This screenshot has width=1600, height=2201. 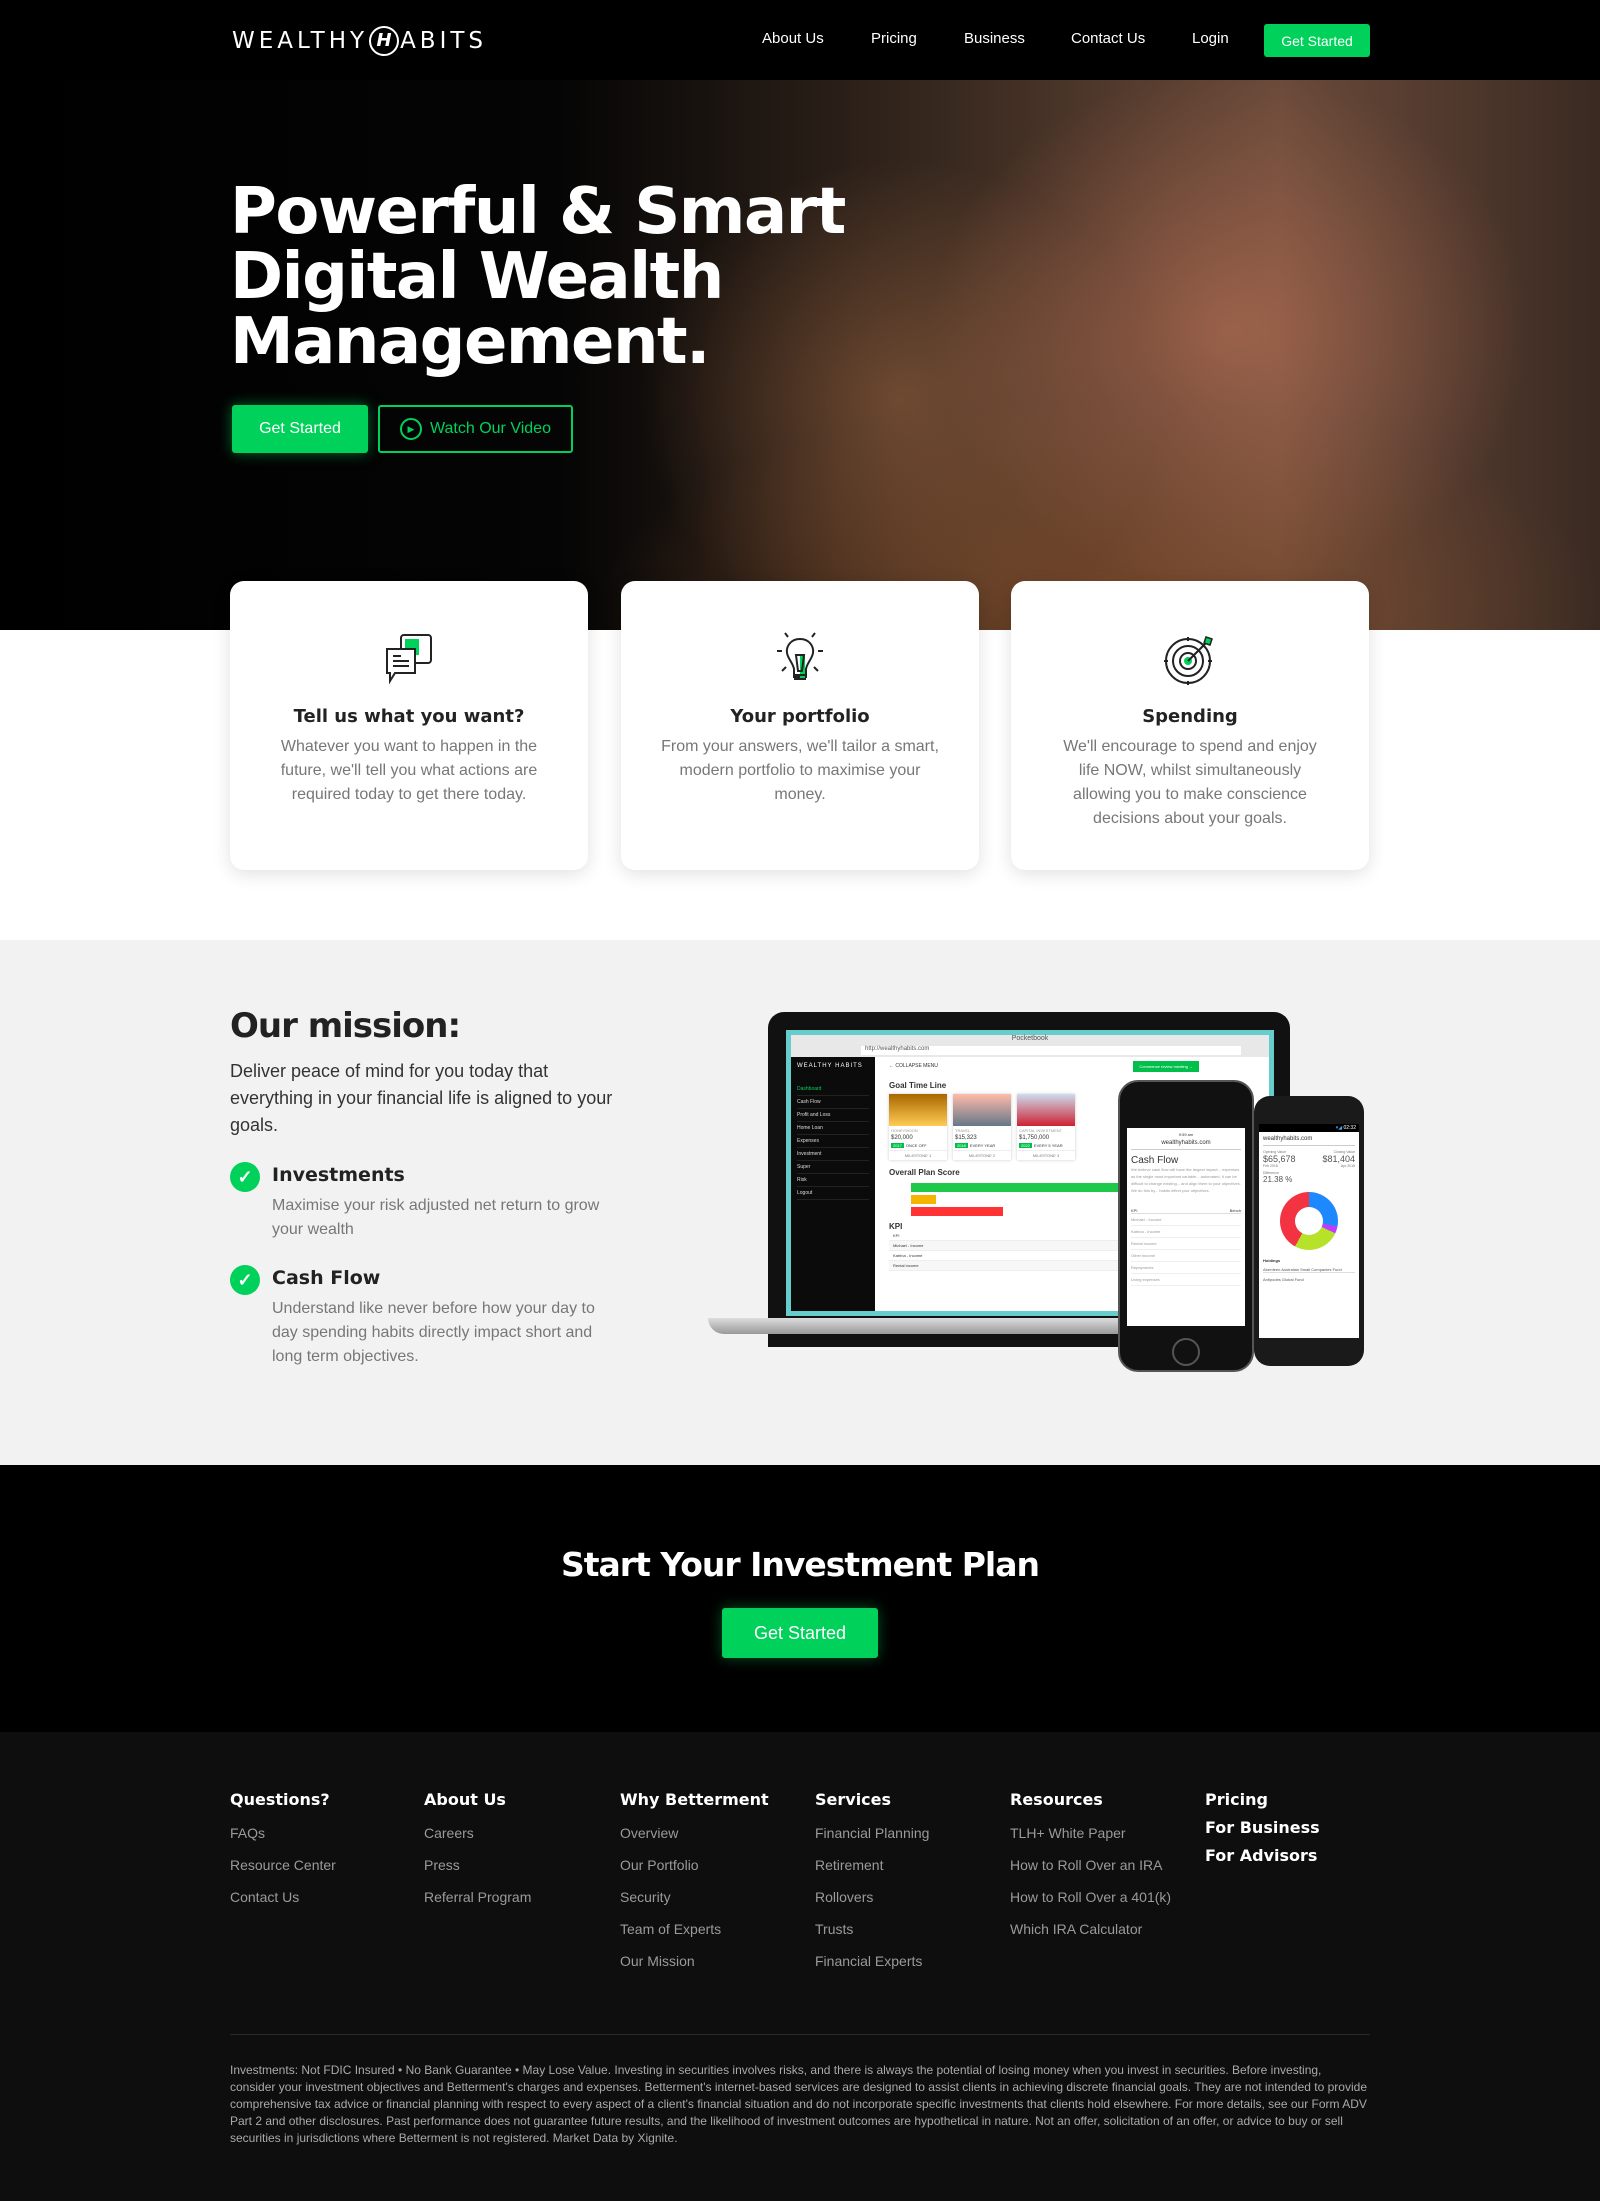 I want to click on collapse-menu: ← COLLAPSE MENU, so click(x=1072, y=1066).